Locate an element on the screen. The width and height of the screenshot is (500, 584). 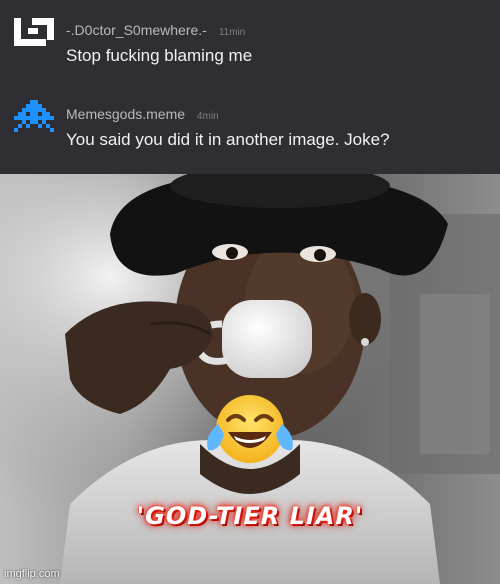
imgflip-watermark: imgflip.com is located at coordinates (32, 574).